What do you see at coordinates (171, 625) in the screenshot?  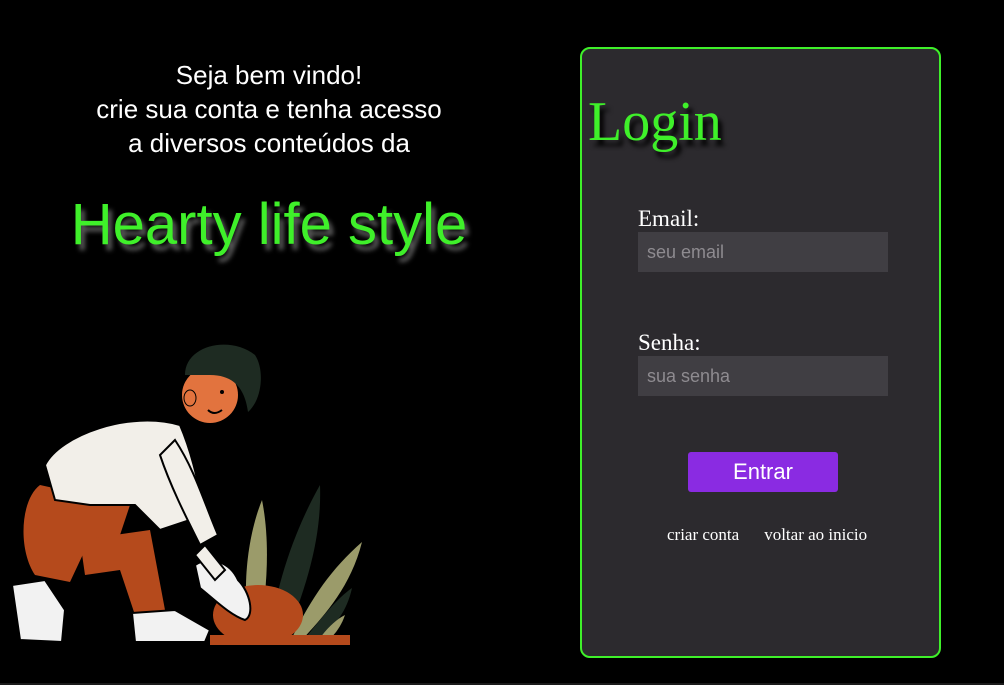 I see `front-shoe` at bounding box center [171, 625].